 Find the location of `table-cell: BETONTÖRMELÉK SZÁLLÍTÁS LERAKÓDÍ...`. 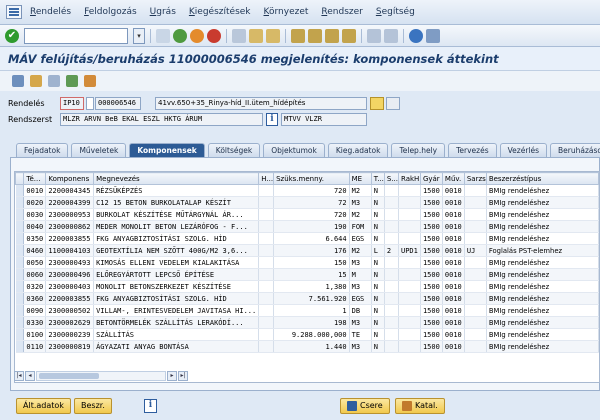

table-cell: BETONTÖRMELÉK SZÁLLÍTÁS LERAKÓDÍ... is located at coordinates (176, 322).